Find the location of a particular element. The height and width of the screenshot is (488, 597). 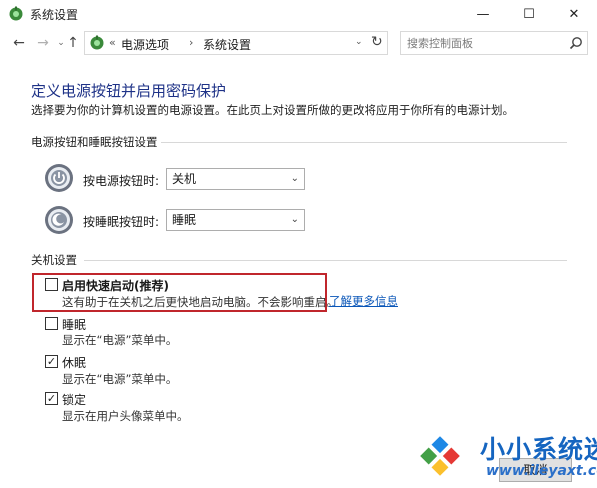

address-box: « 电源选项 › 系统设置 ⌄ ↻ is located at coordinates (236, 43).